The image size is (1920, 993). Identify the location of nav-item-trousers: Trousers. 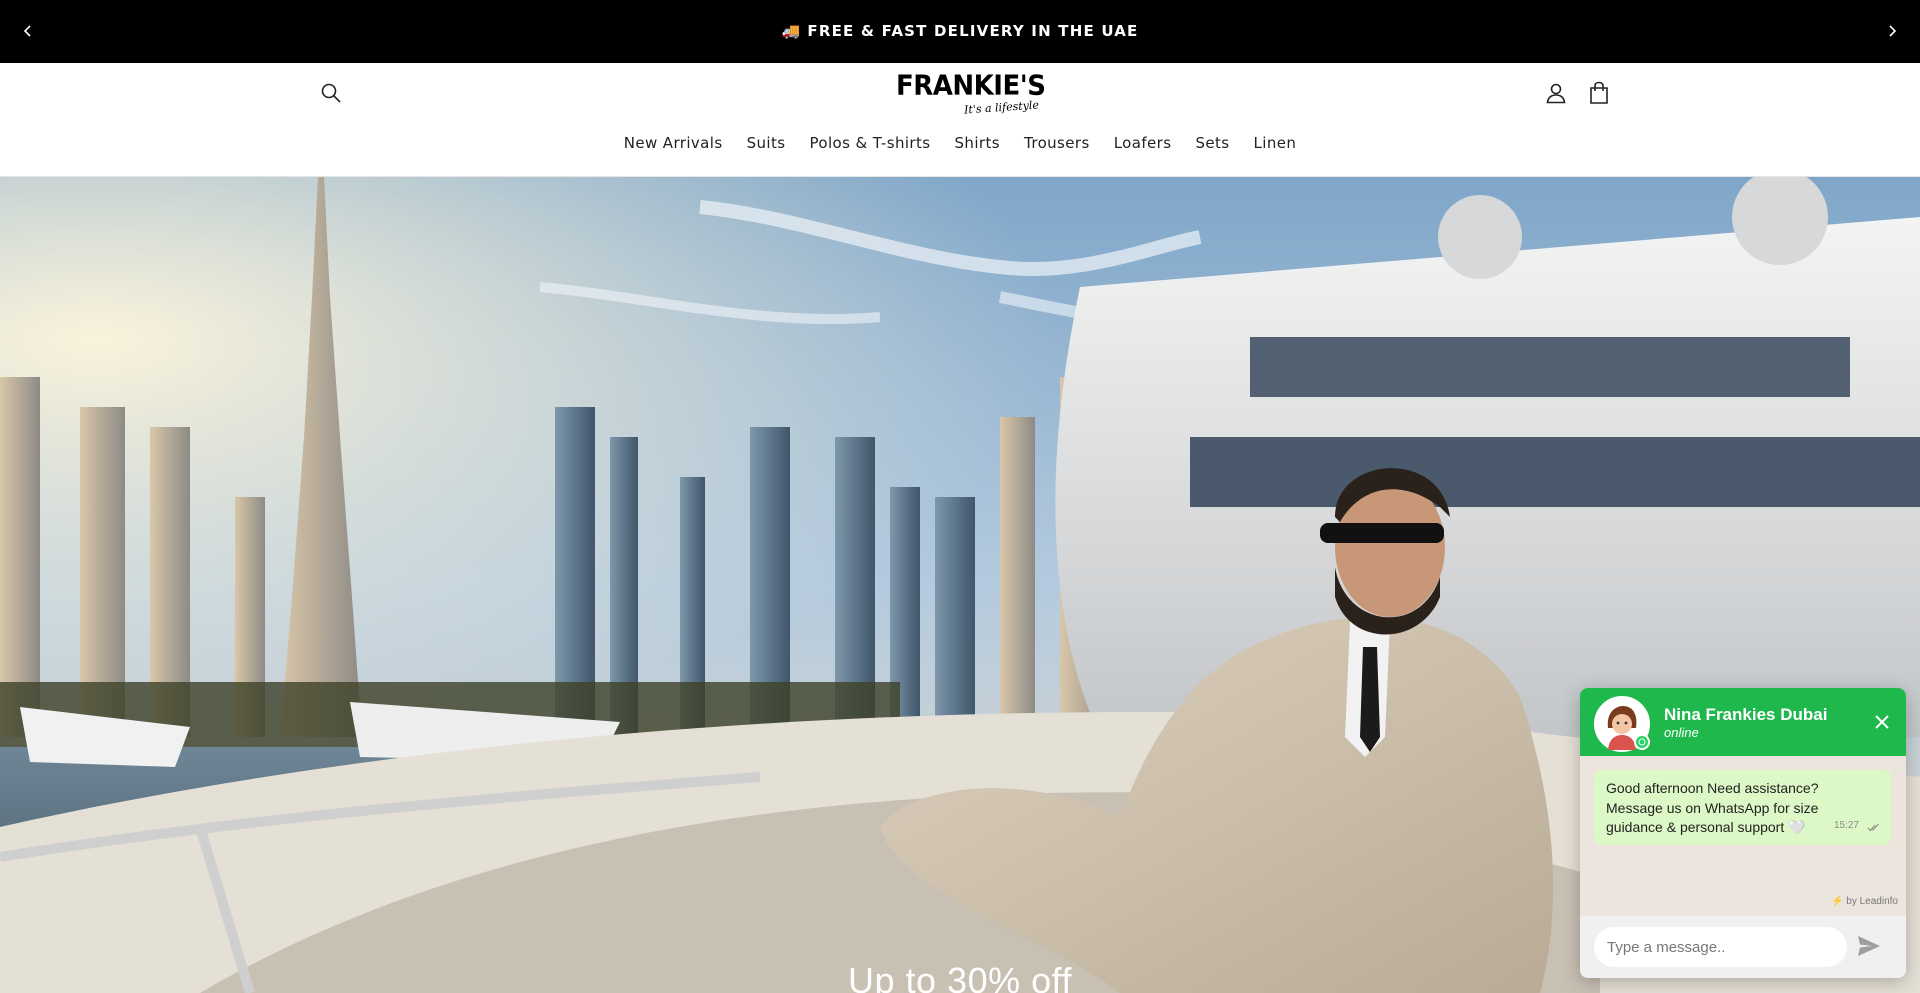
(1057, 143).